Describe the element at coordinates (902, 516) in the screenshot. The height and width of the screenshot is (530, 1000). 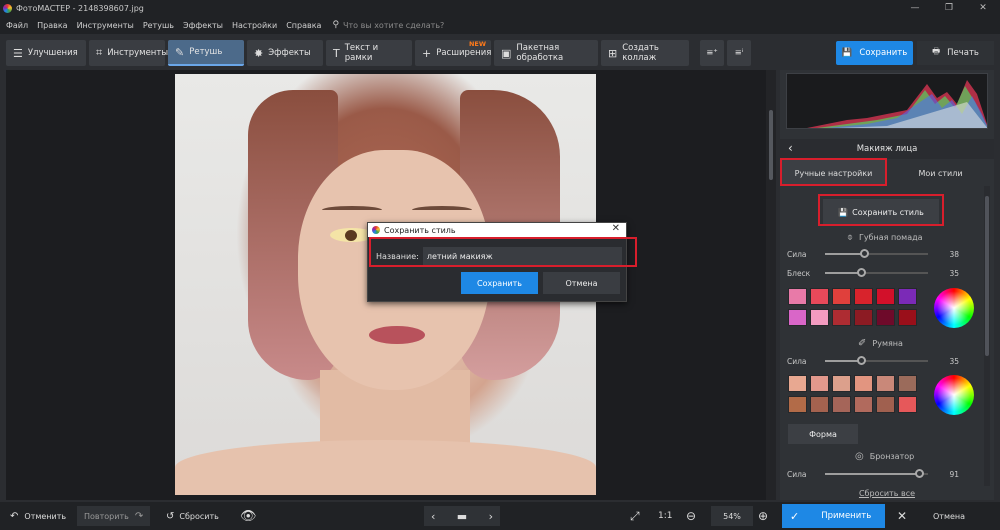
I see `cancel-x-icon: ✕` at that location.